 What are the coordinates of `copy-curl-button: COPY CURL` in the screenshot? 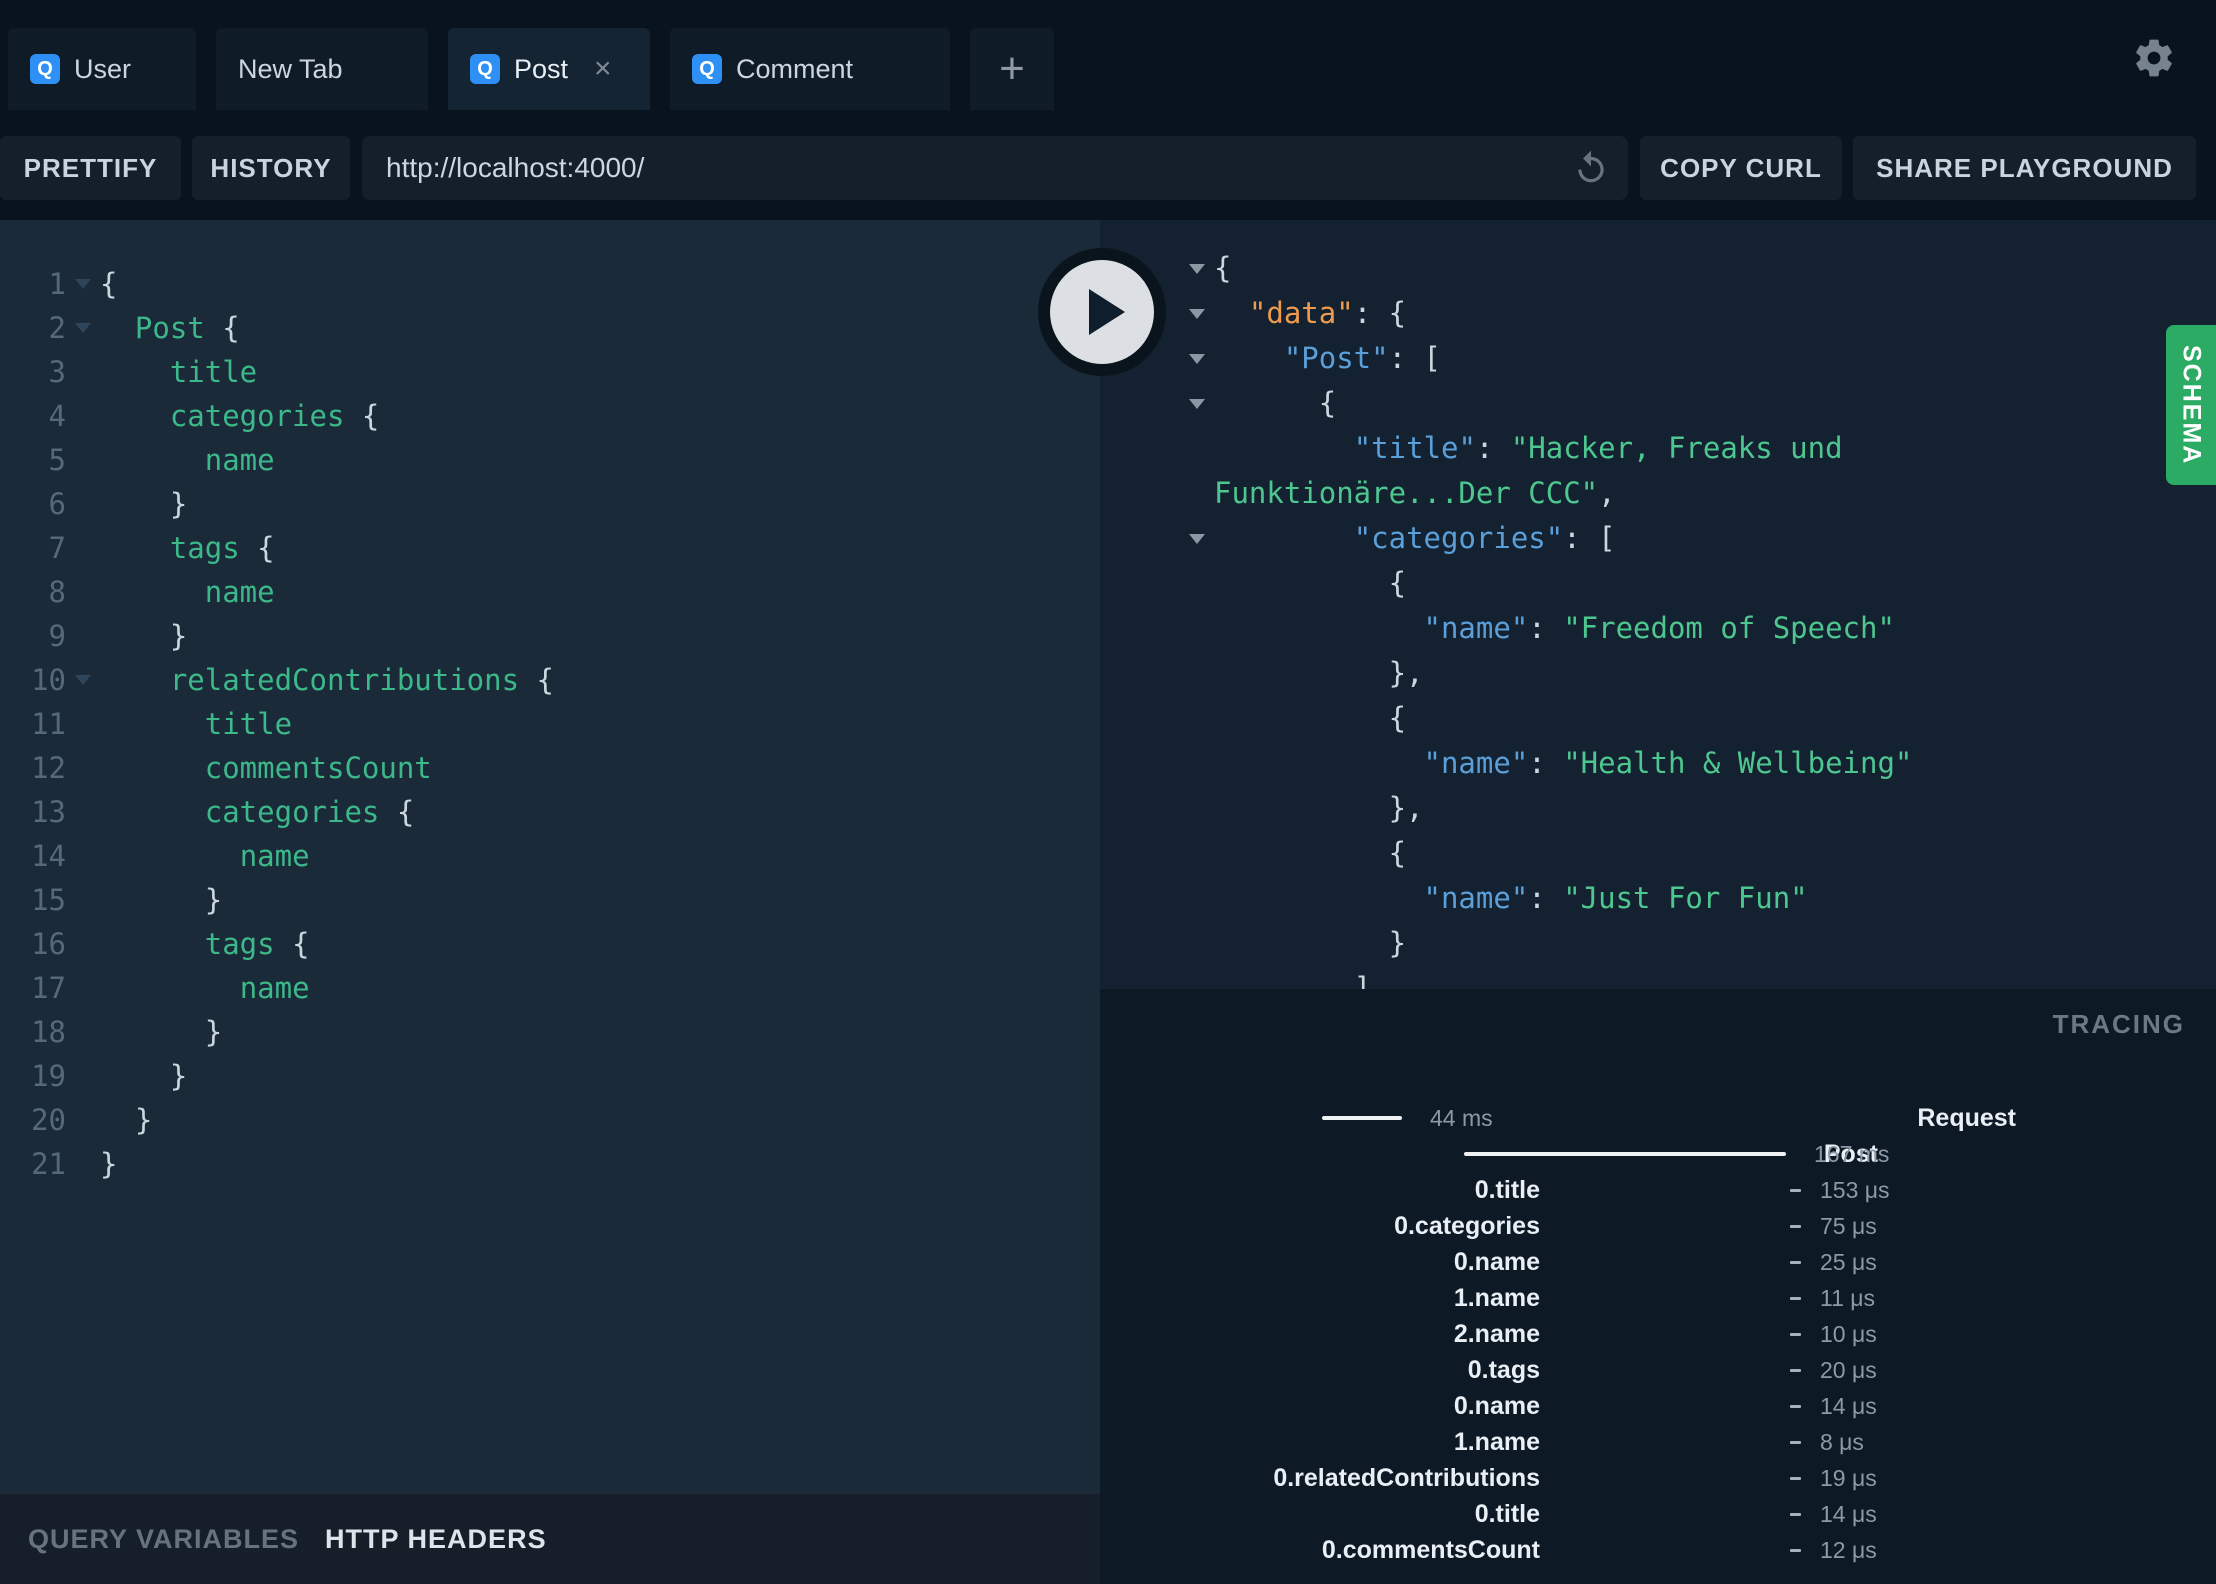 It's located at (1741, 168).